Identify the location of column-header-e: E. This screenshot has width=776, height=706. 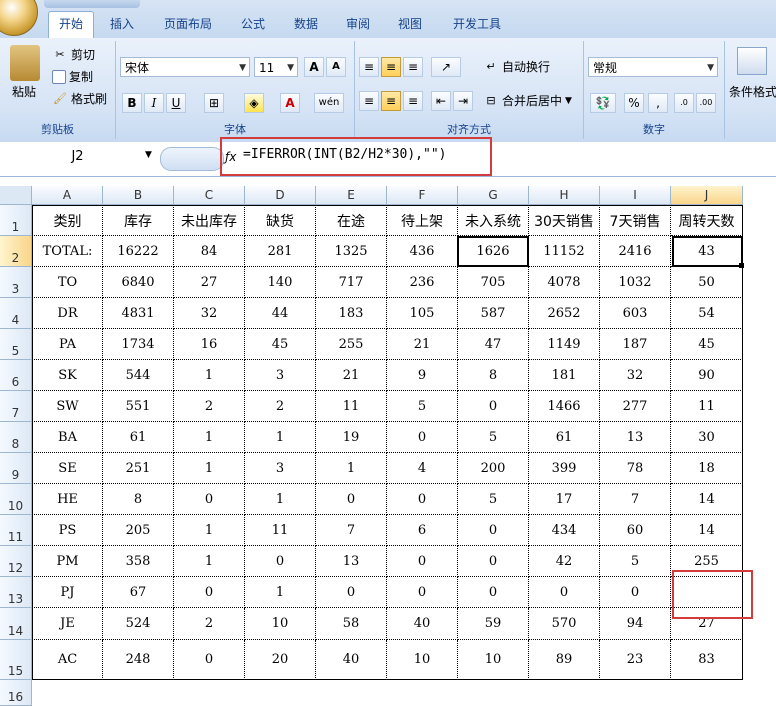
(351, 195).